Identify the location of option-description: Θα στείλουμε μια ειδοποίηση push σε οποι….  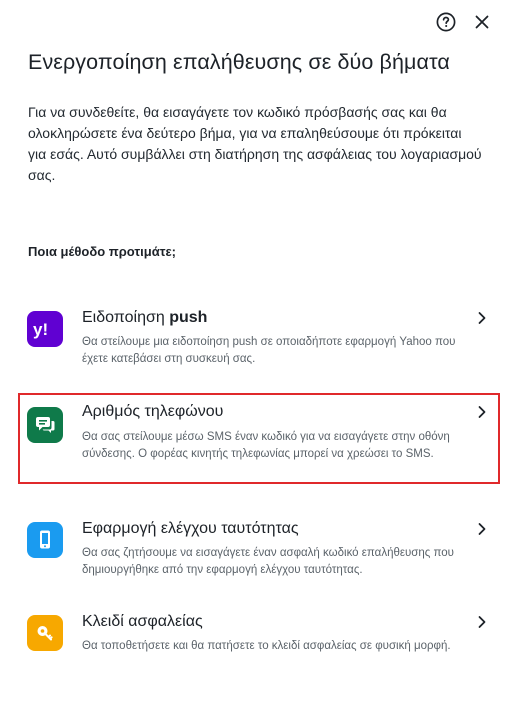
(269, 350).